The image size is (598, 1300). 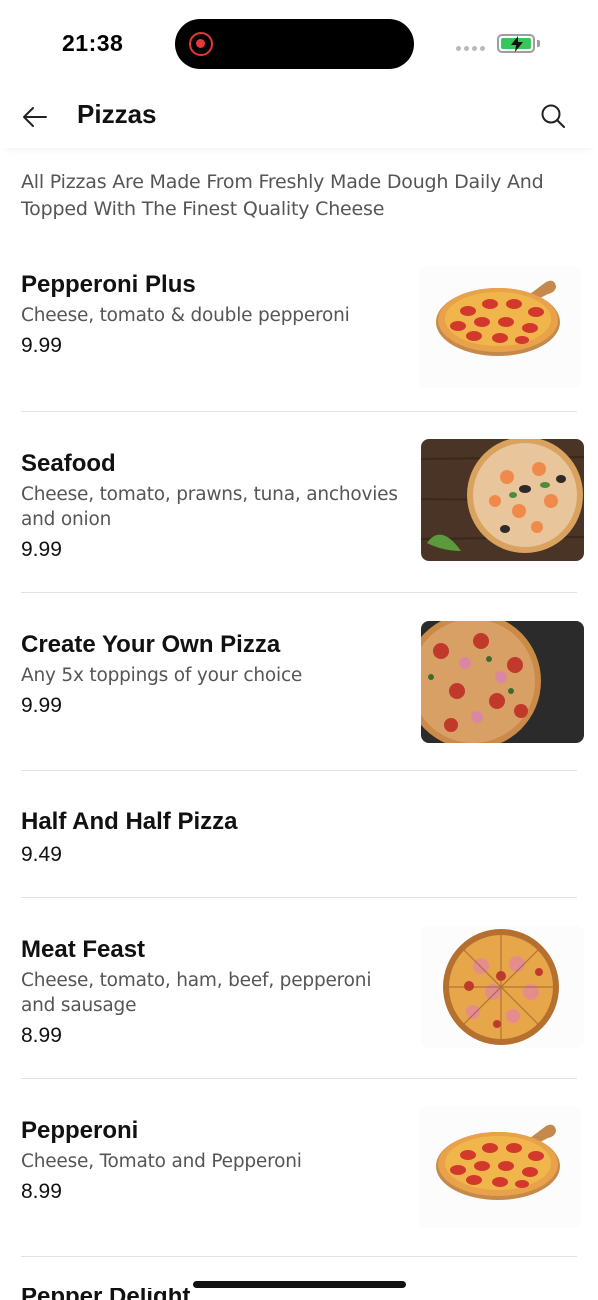 I want to click on status-bar: 21:38, so click(x=299, y=44).